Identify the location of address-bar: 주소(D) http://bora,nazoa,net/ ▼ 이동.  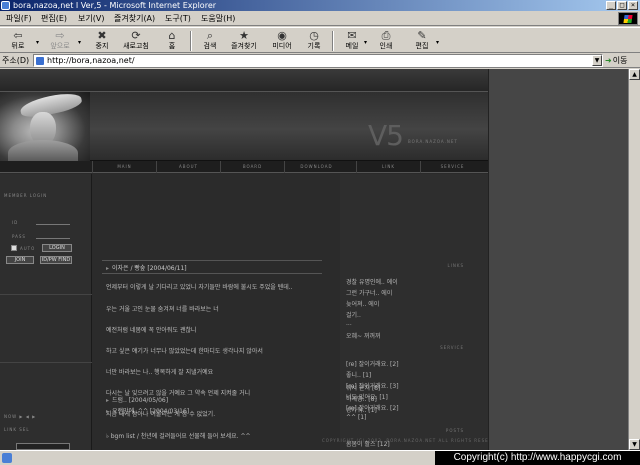
(320, 60).